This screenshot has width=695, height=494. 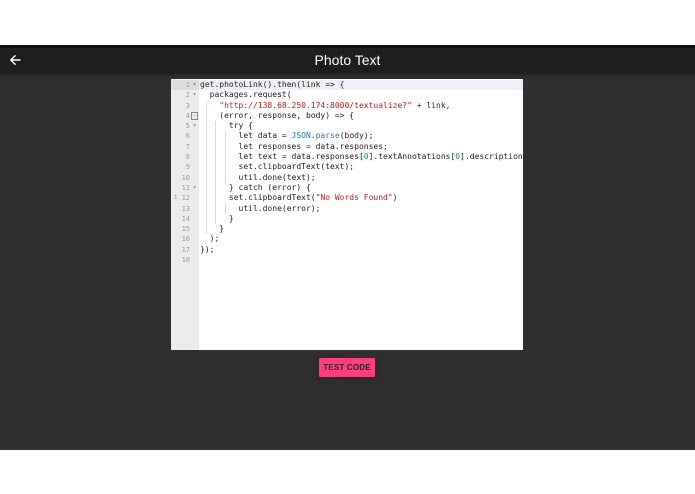 What do you see at coordinates (258, 177) in the screenshot?
I see `code-text: util.done(text);` at bounding box center [258, 177].